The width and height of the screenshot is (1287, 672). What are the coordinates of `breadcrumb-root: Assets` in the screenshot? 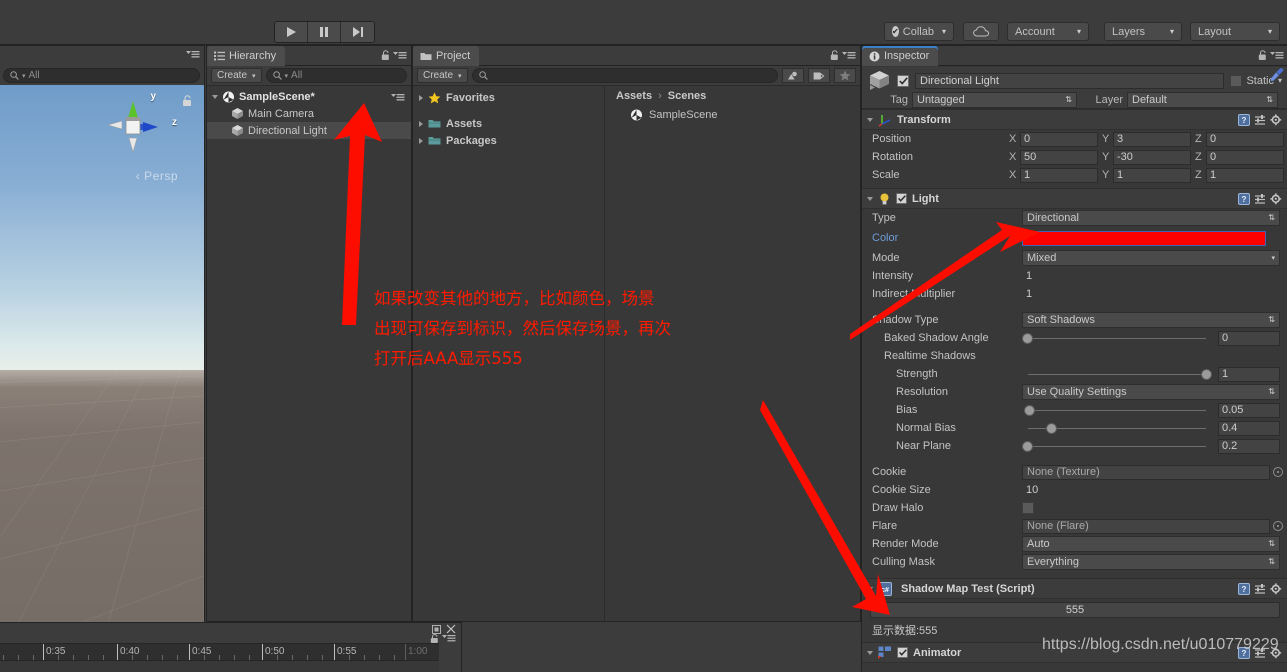 It's located at (634, 96).